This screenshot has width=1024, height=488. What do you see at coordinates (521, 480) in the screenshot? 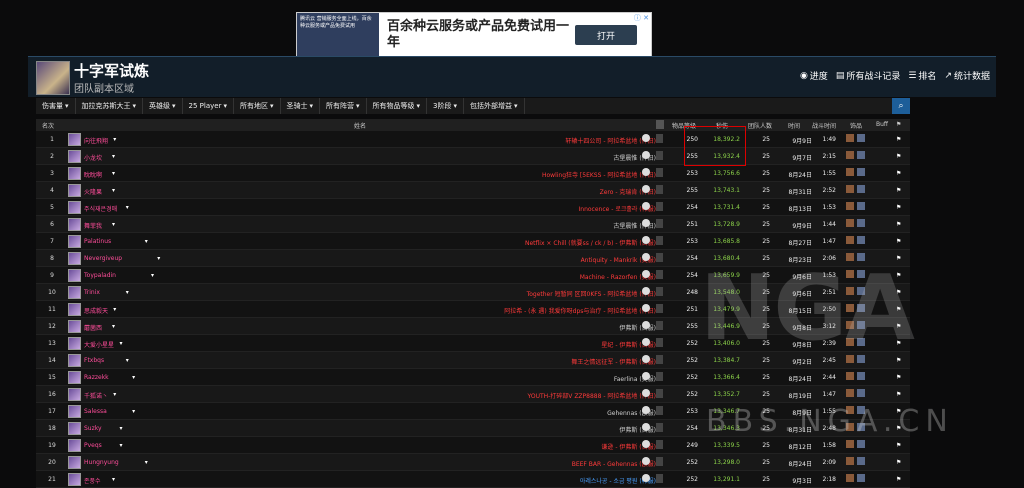
I see `guild-server-link: 아레스나공 - 소금 평원 (韩服)` at bounding box center [521, 480].